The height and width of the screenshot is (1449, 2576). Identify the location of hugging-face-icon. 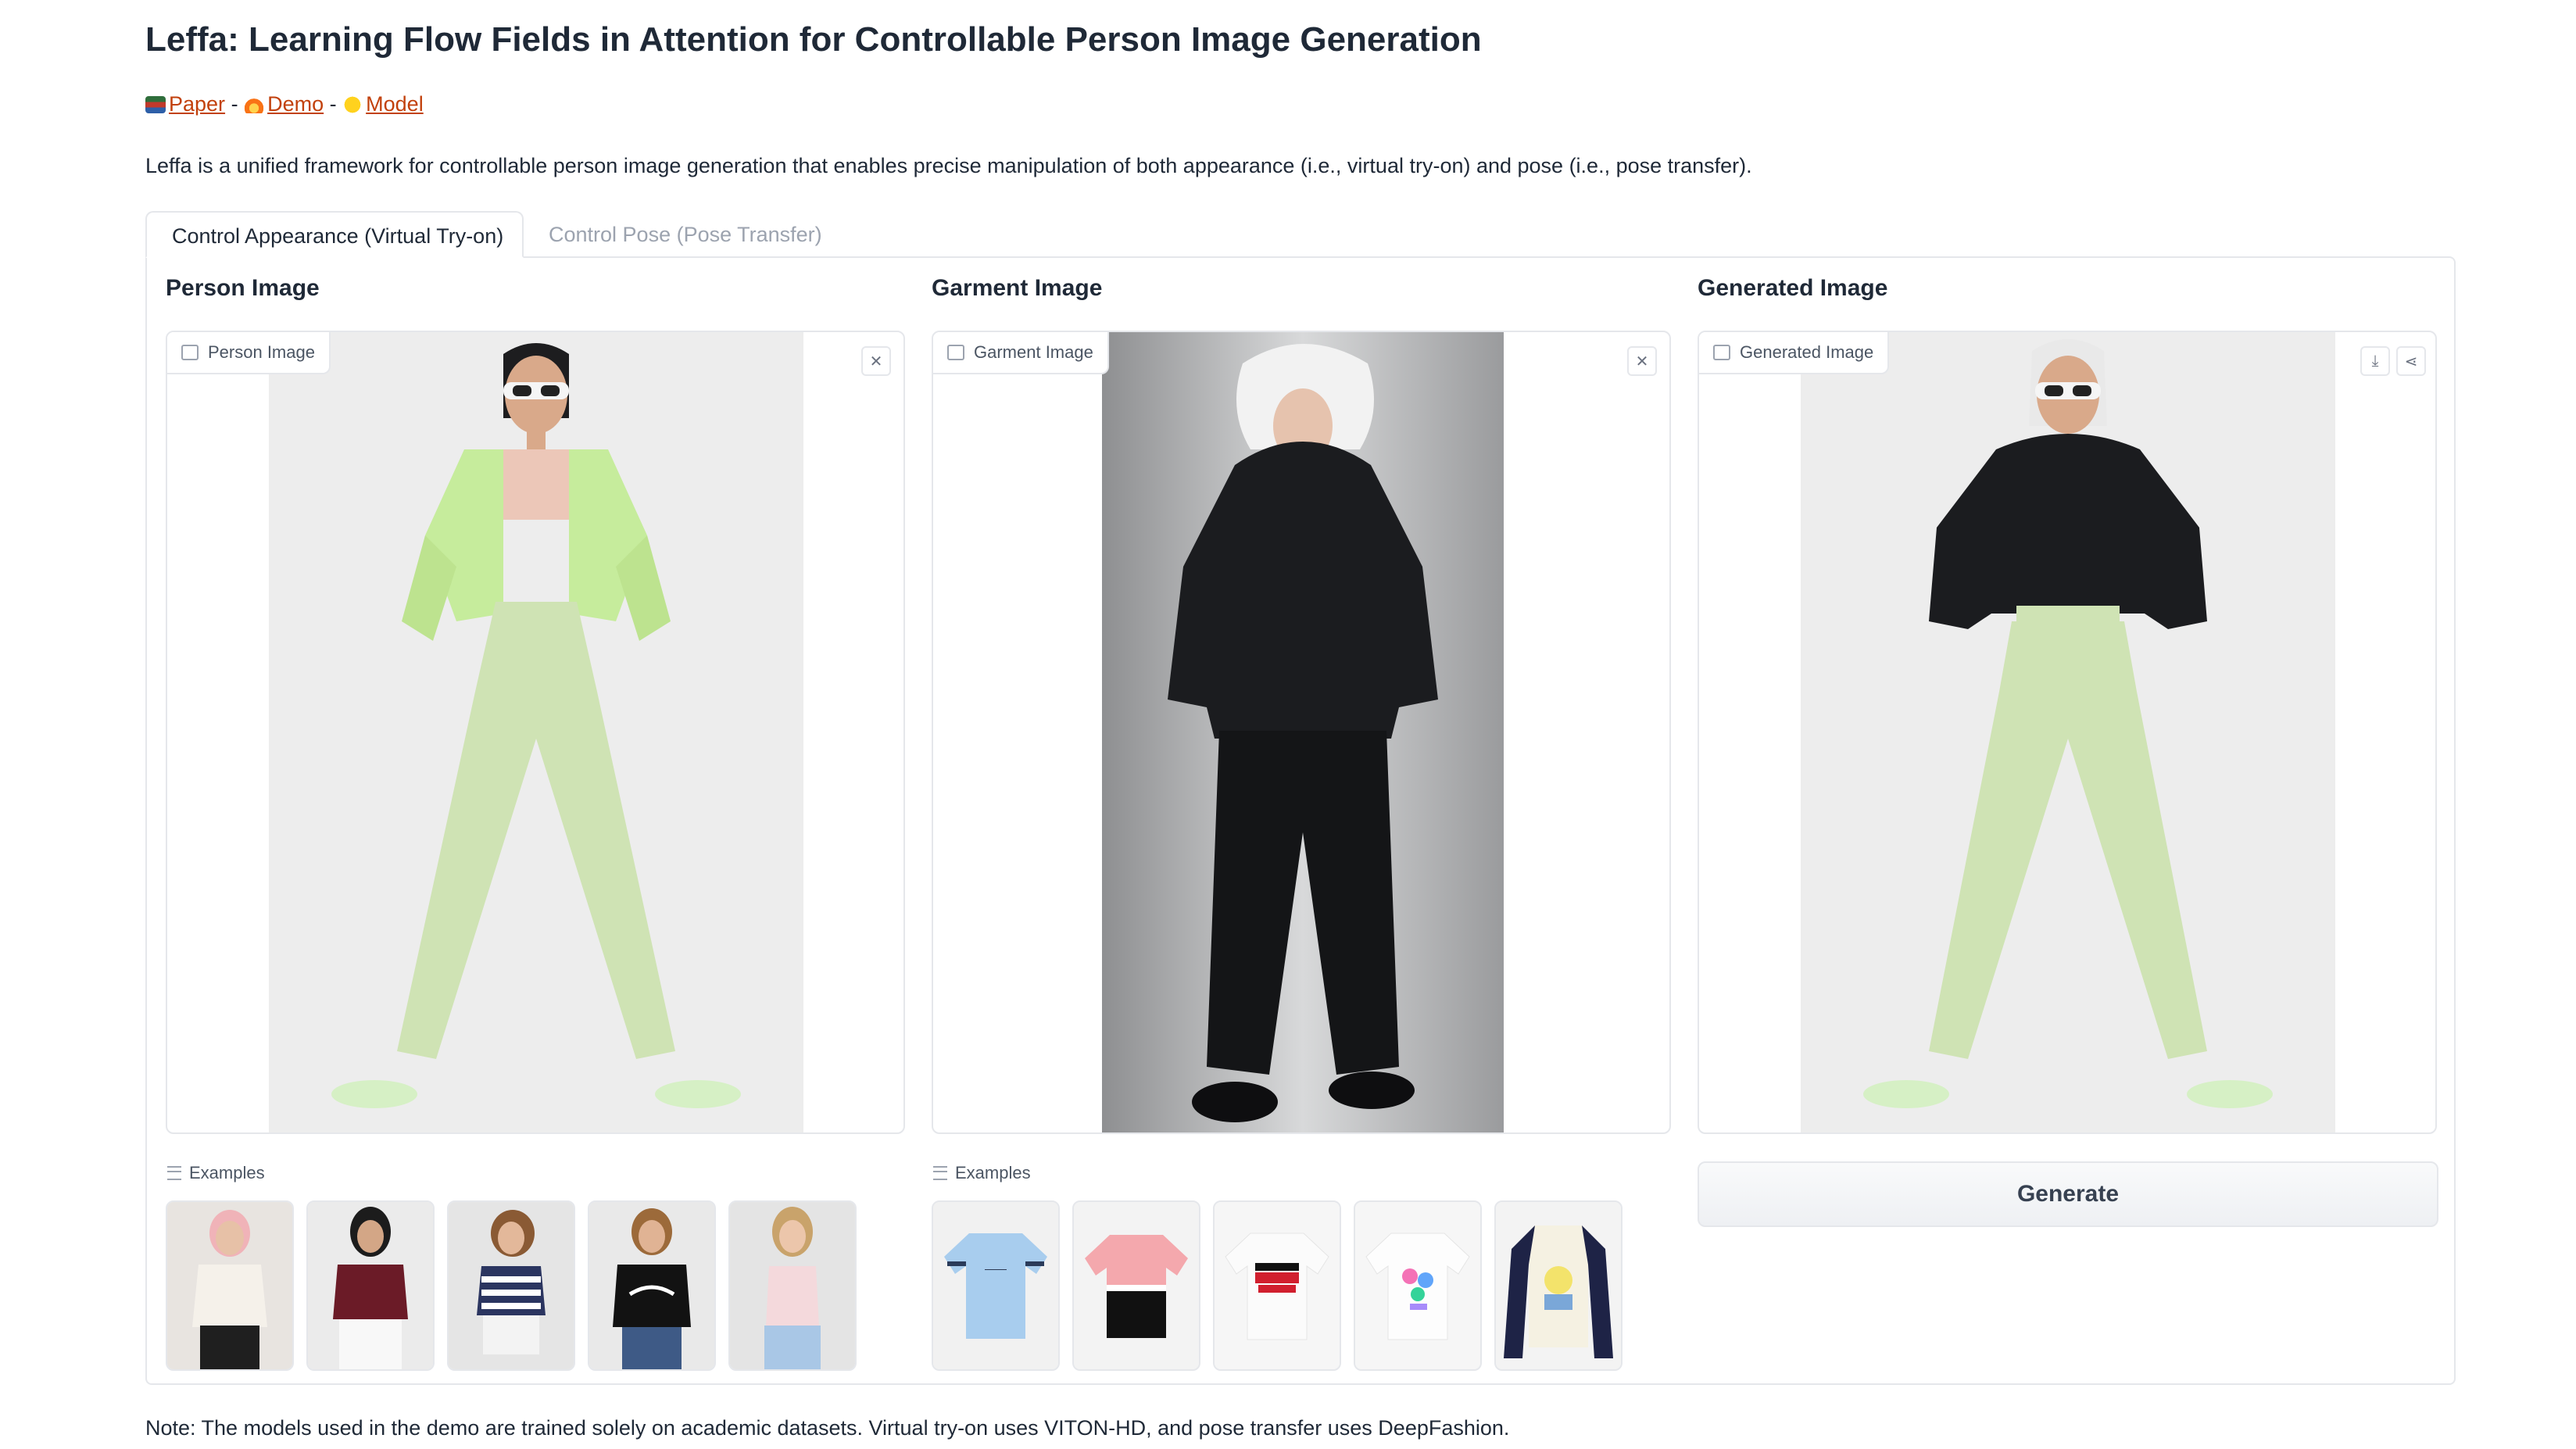
(352, 104).